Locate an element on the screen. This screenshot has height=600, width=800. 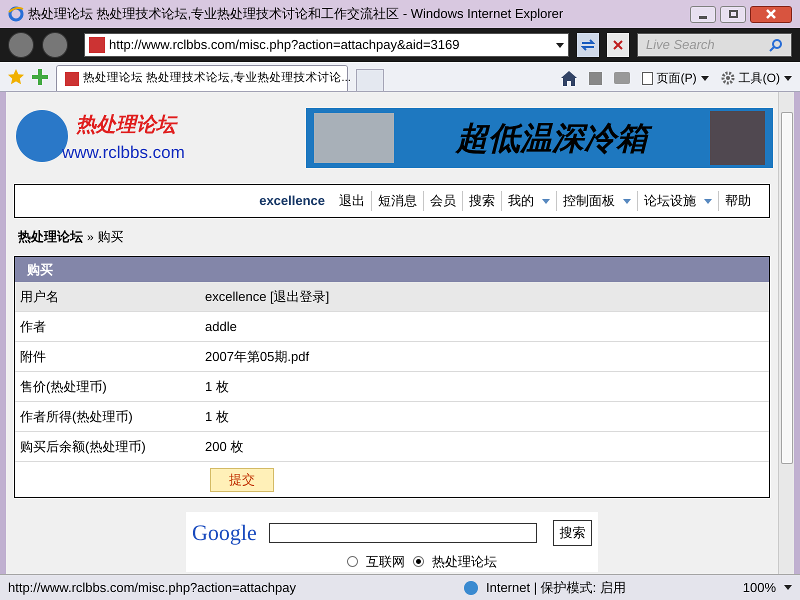
breadcrumb-home-link: 热处理论坛 is located at coordinates (50, 237).